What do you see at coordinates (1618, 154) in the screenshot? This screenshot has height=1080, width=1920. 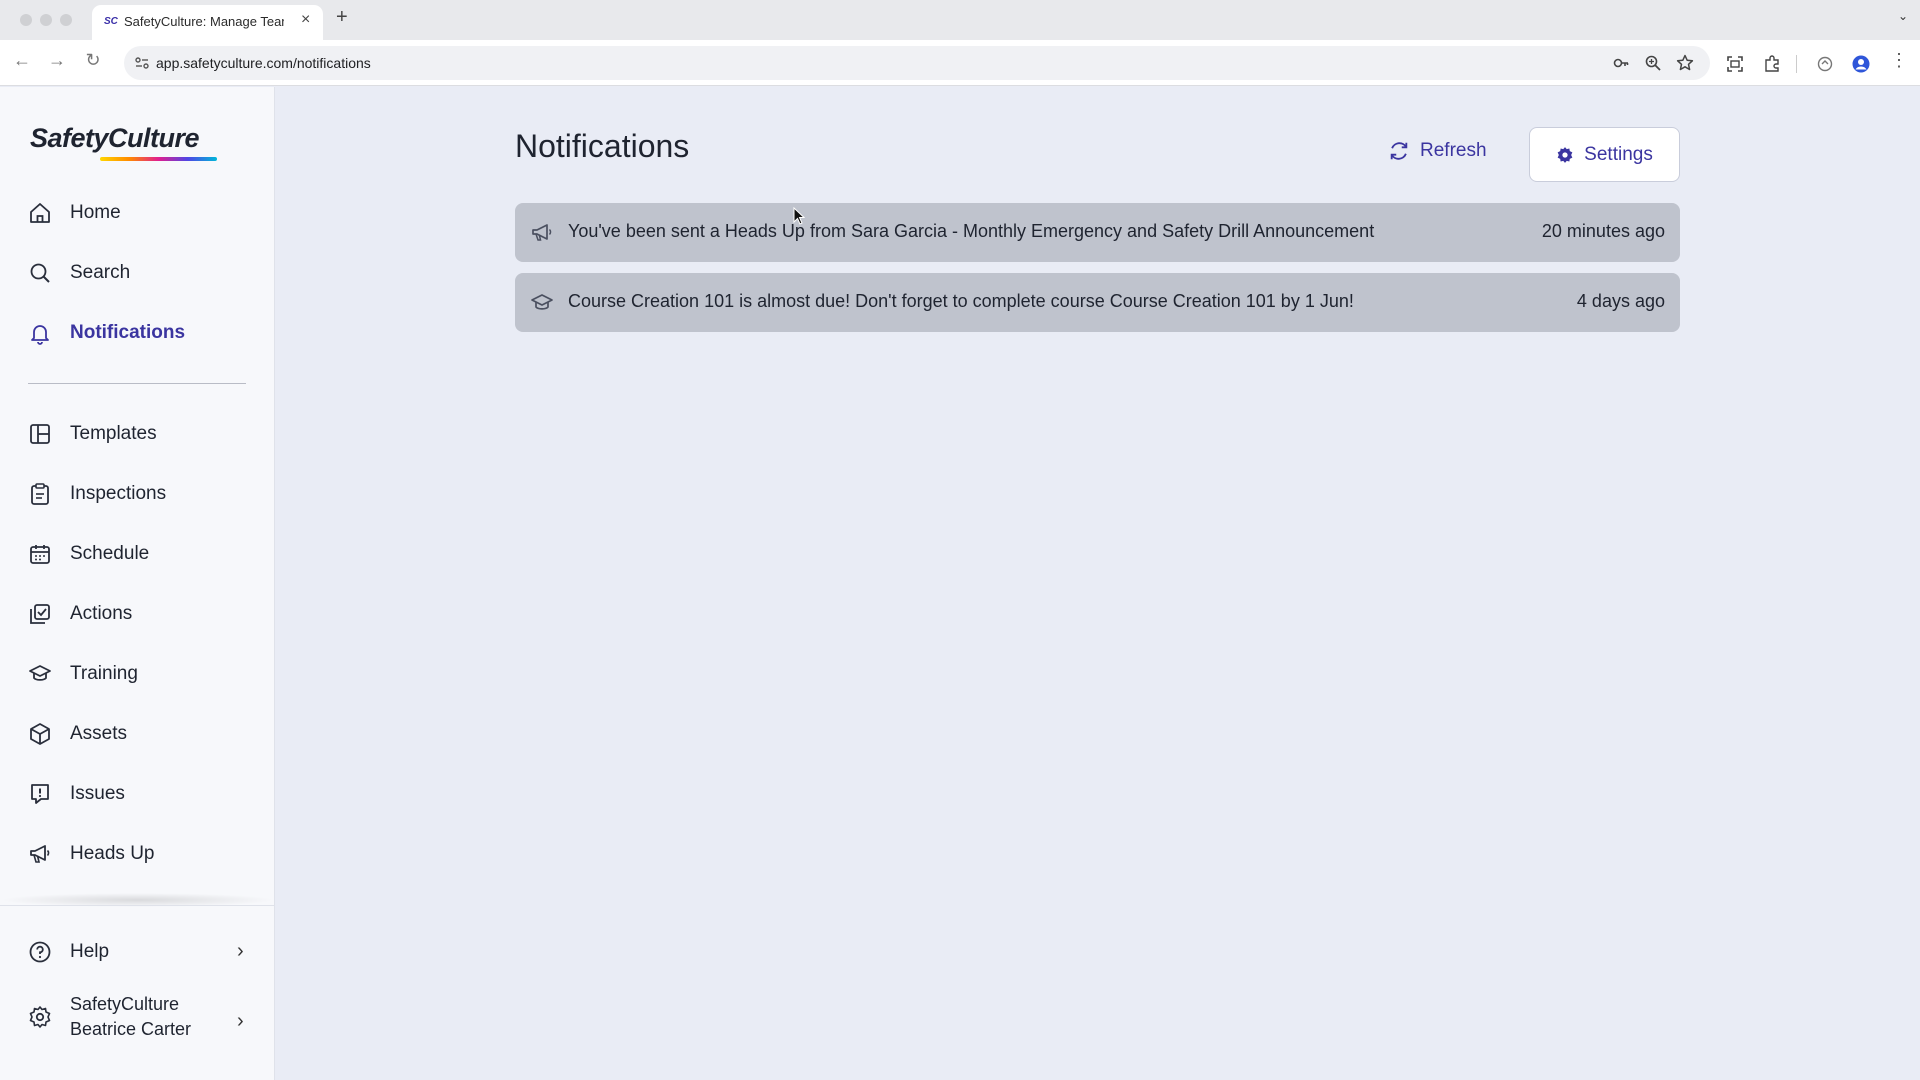 I see `settings-button-label: Settings` at bounding box center [1618, 154].